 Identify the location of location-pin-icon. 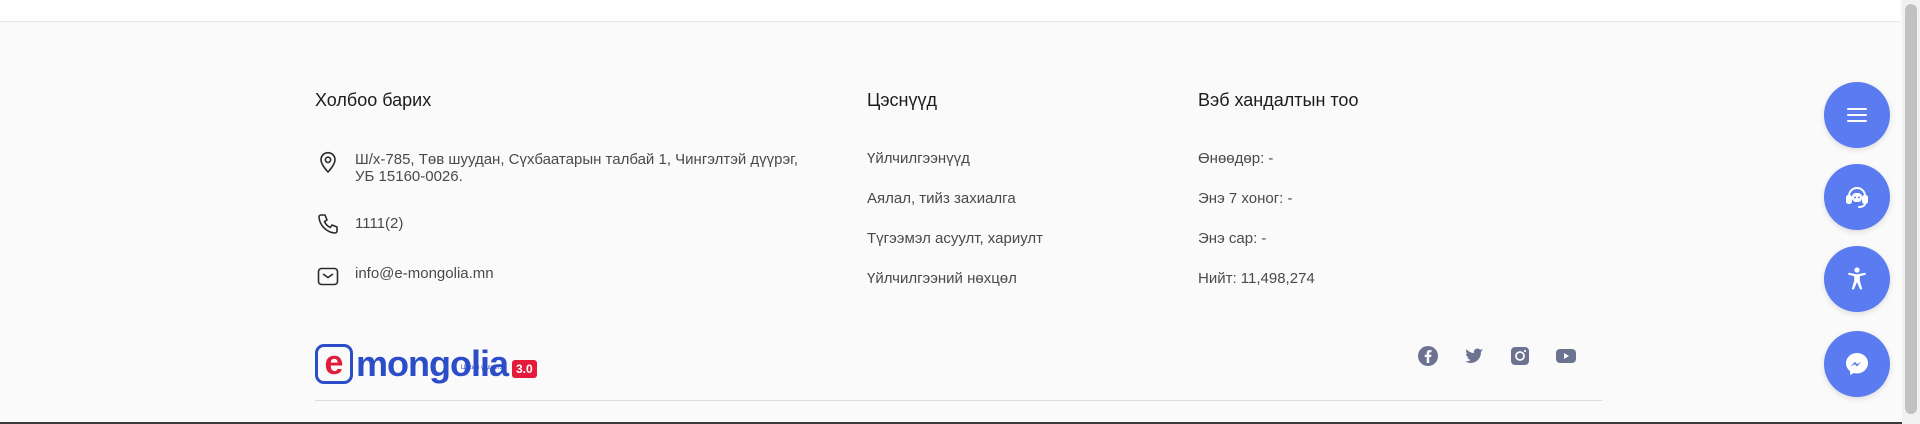
(328, 162).